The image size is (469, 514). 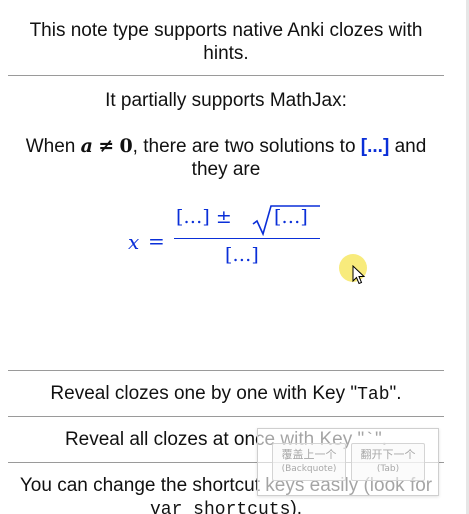 What do you see at coordinates (204, 217) in the screenshot?
I see `formula-numerator: […] ±` at bounding box center [204, 217].